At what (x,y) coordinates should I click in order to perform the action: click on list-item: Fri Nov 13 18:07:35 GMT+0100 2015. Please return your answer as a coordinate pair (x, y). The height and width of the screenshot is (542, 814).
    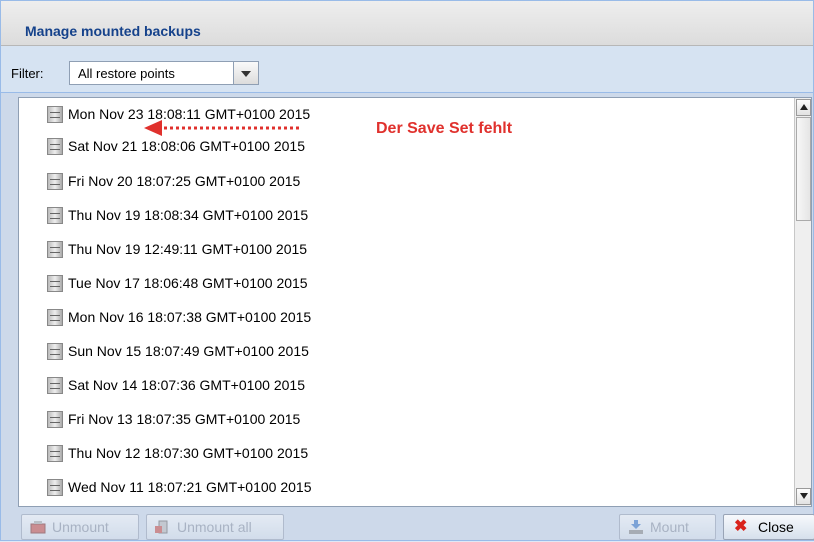
    Looking at the image, I should click on (407, 420).